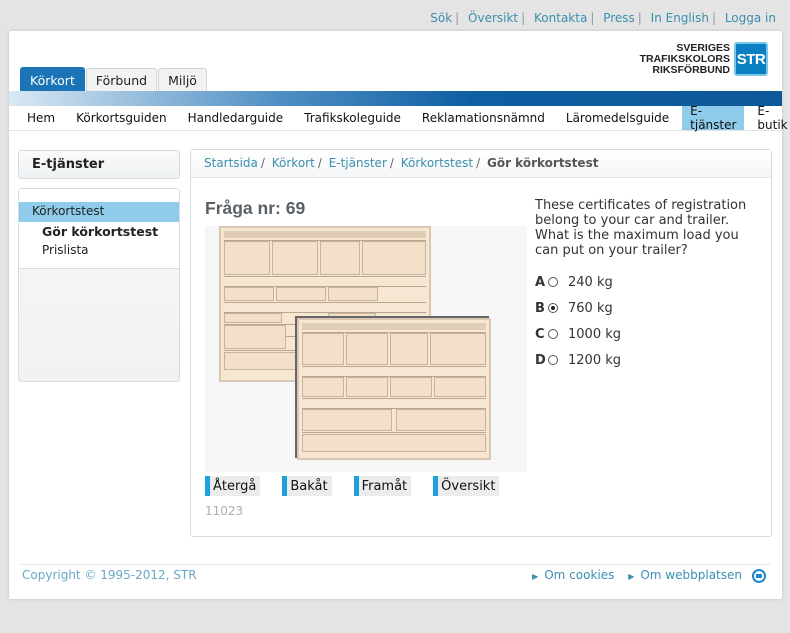 The height and width of the screenshot is (633, 790). I want to click on option-c: C 1000 kg, so click(578, 334).